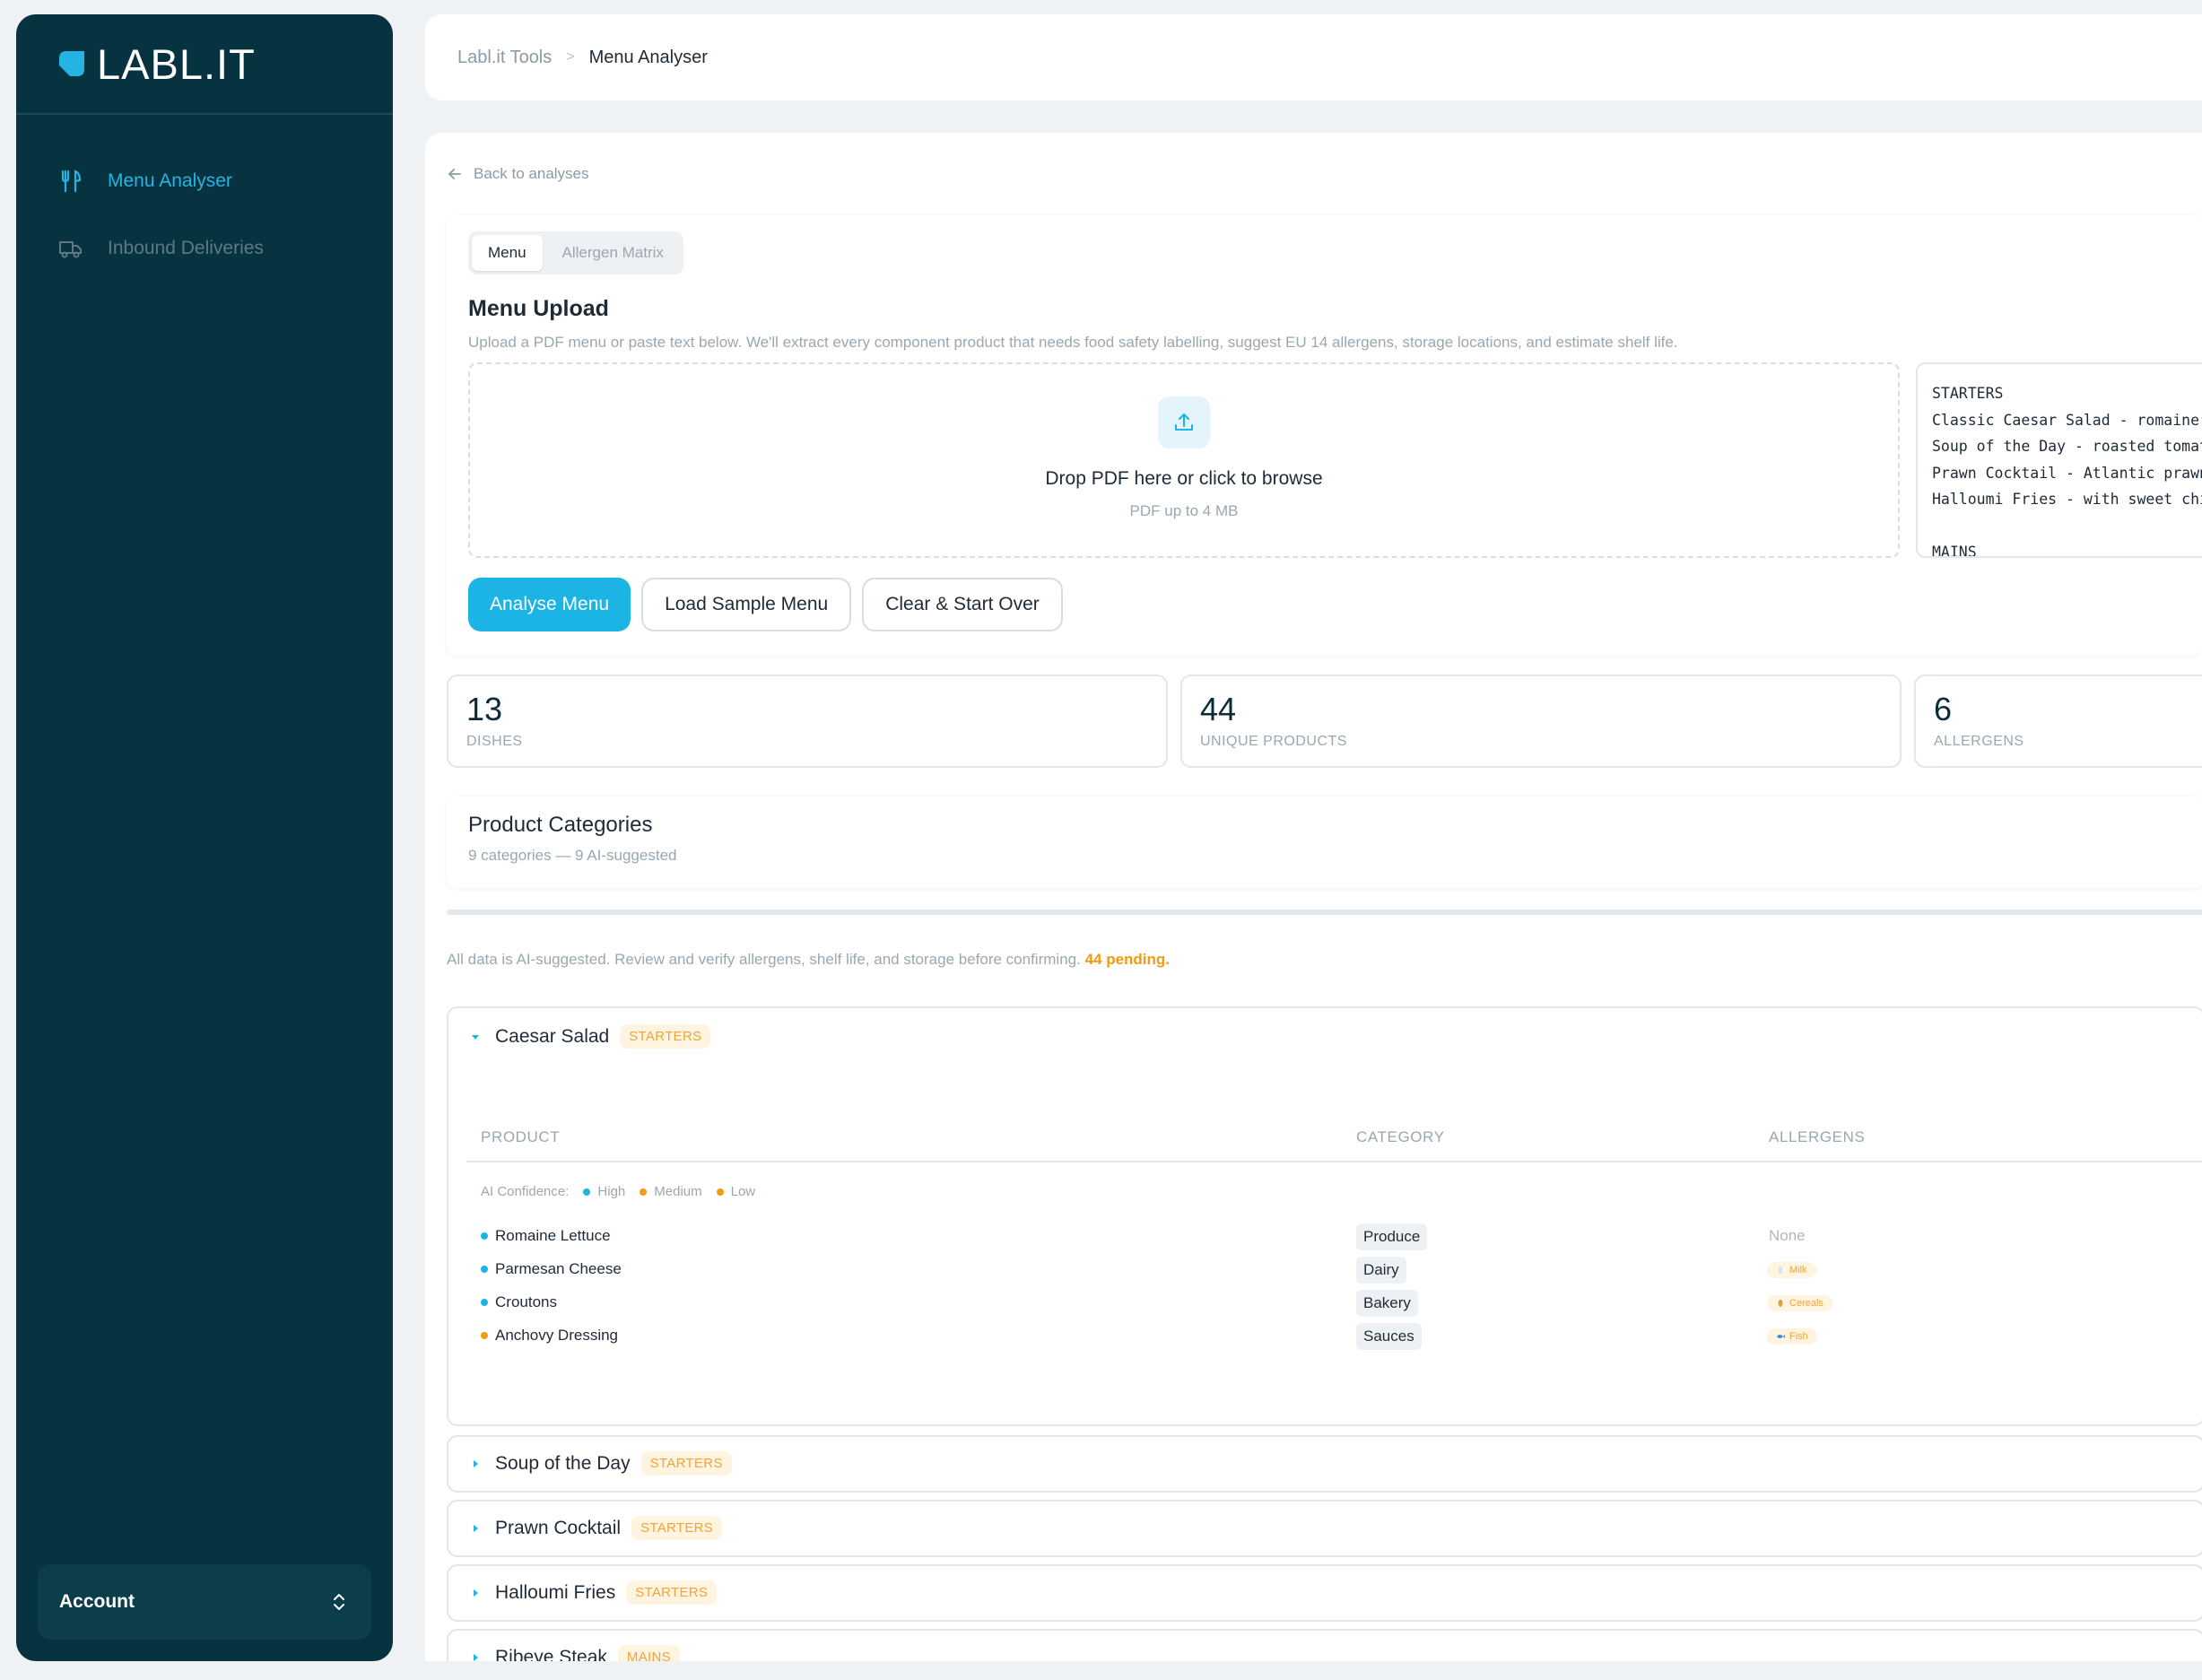 The image size is (2202, 1680). I want to click on table-row: Anchovy Dressing Sauces Fish, so click(1325, 1337).